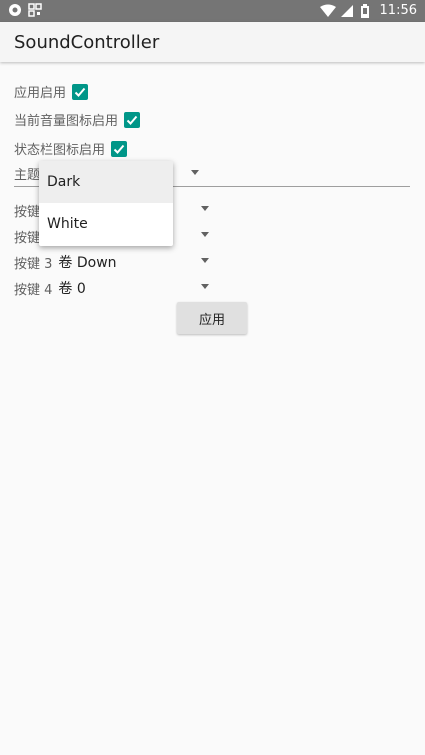 The image size is (425, 755). What do you see at coordinates (327, 11) in the screenshot?
I see `wifi-icon` at bounding box center [327, 11].